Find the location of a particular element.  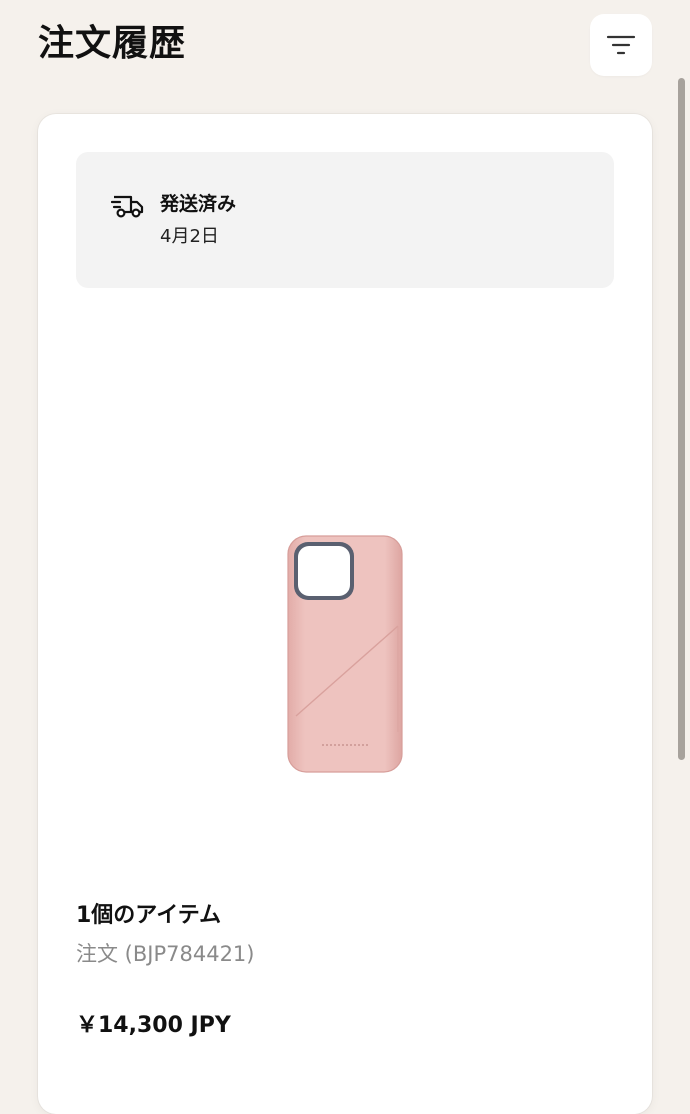

filter-button is located at coordinates (621, 45).